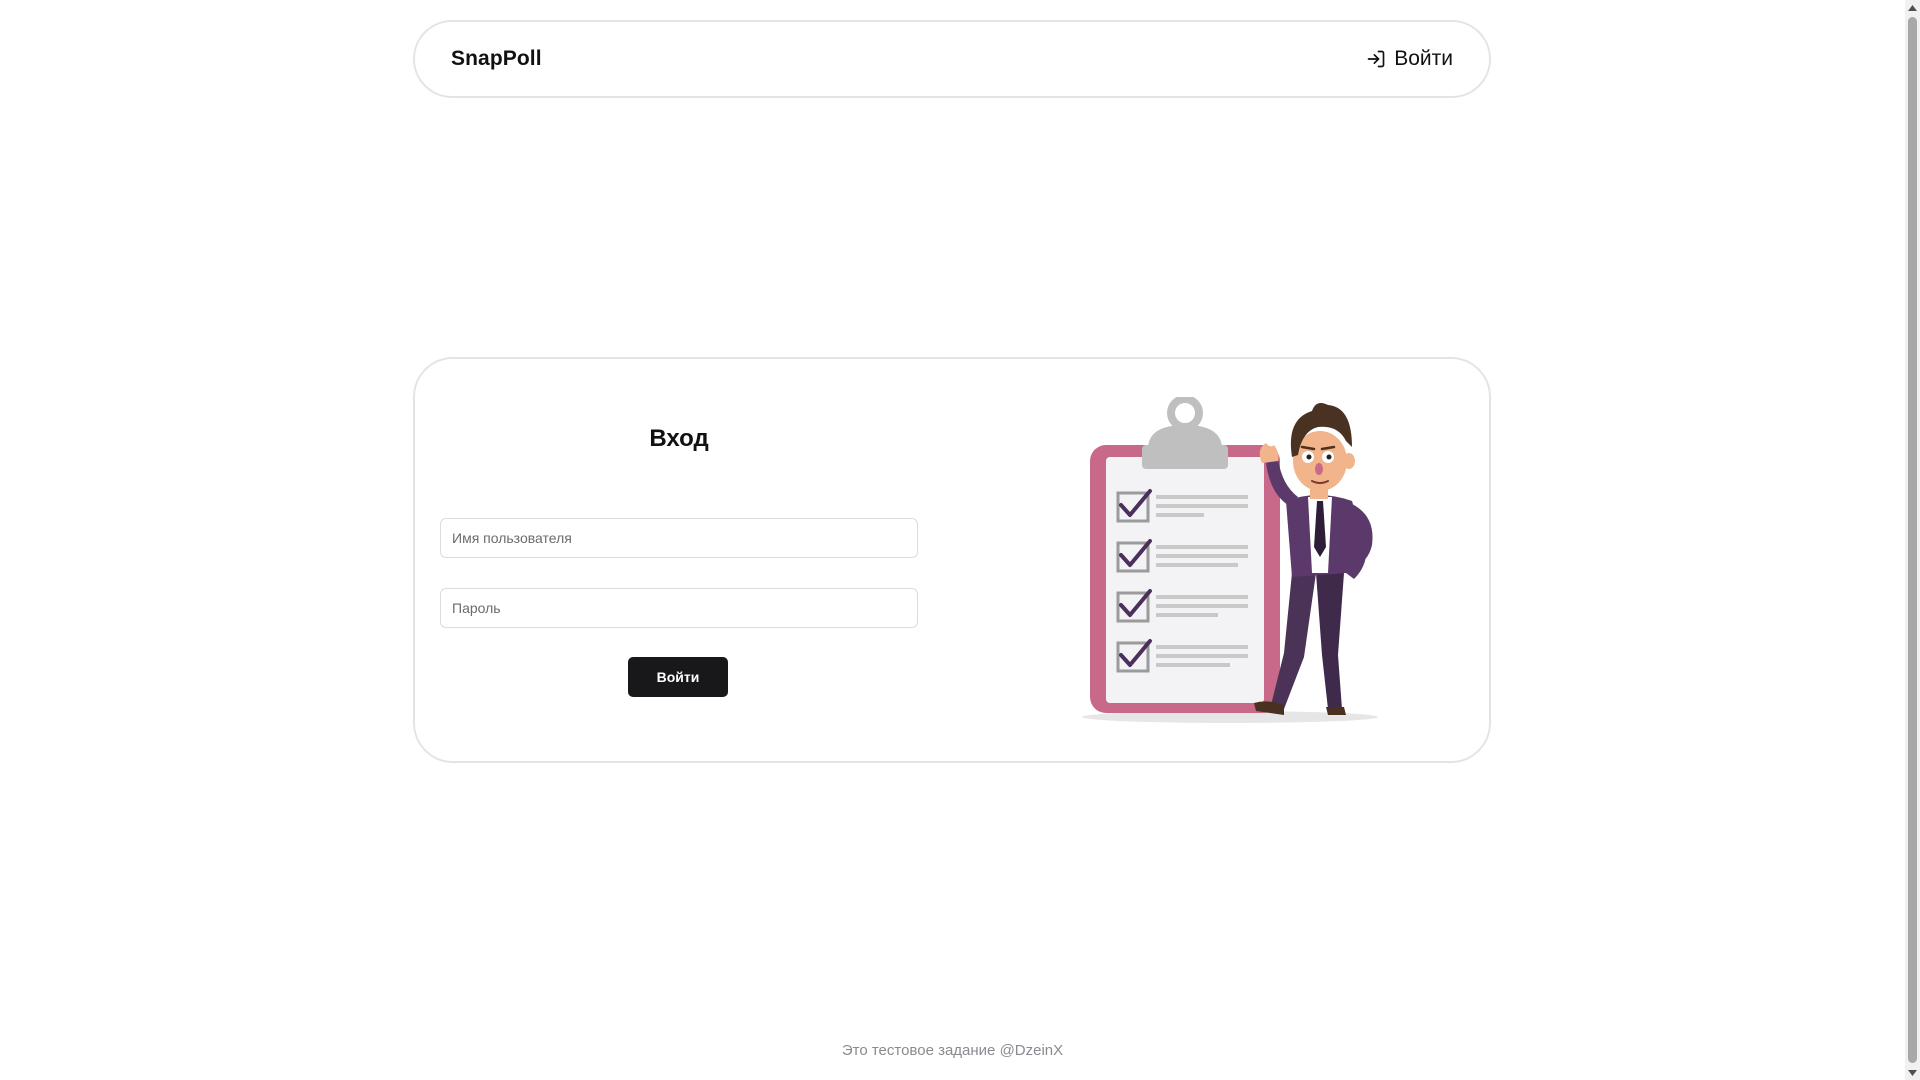  What do you see at coordinates (1376, 59) in the screenshot?
I see `log-in-icon` at bounding box center [1376, 59].